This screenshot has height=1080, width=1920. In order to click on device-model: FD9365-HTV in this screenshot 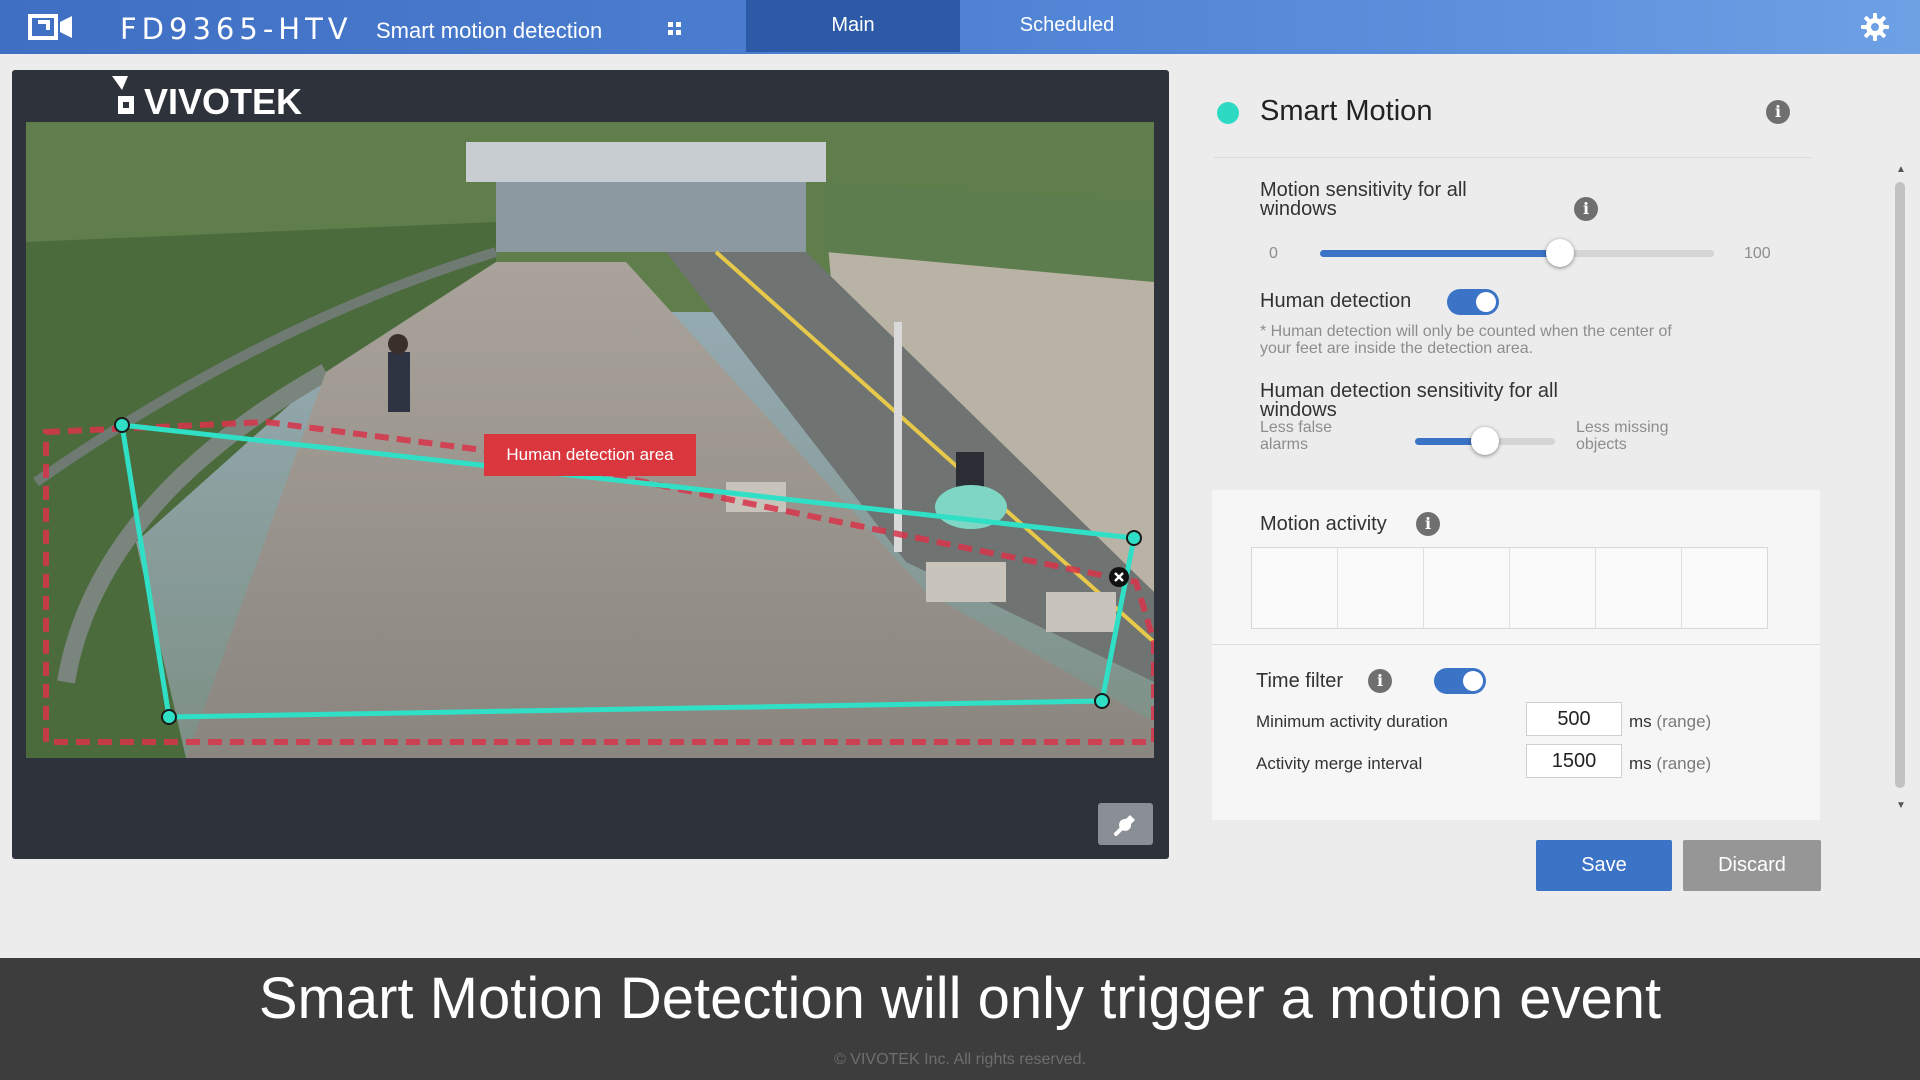, I will do `click(236, 29)`.